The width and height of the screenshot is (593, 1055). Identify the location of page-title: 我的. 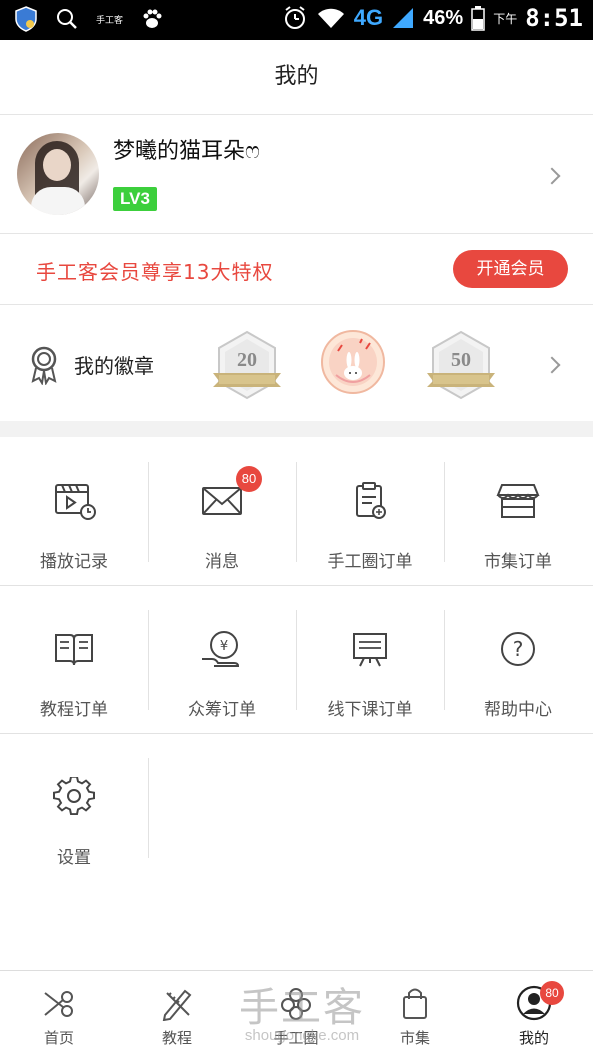
(296, 76).